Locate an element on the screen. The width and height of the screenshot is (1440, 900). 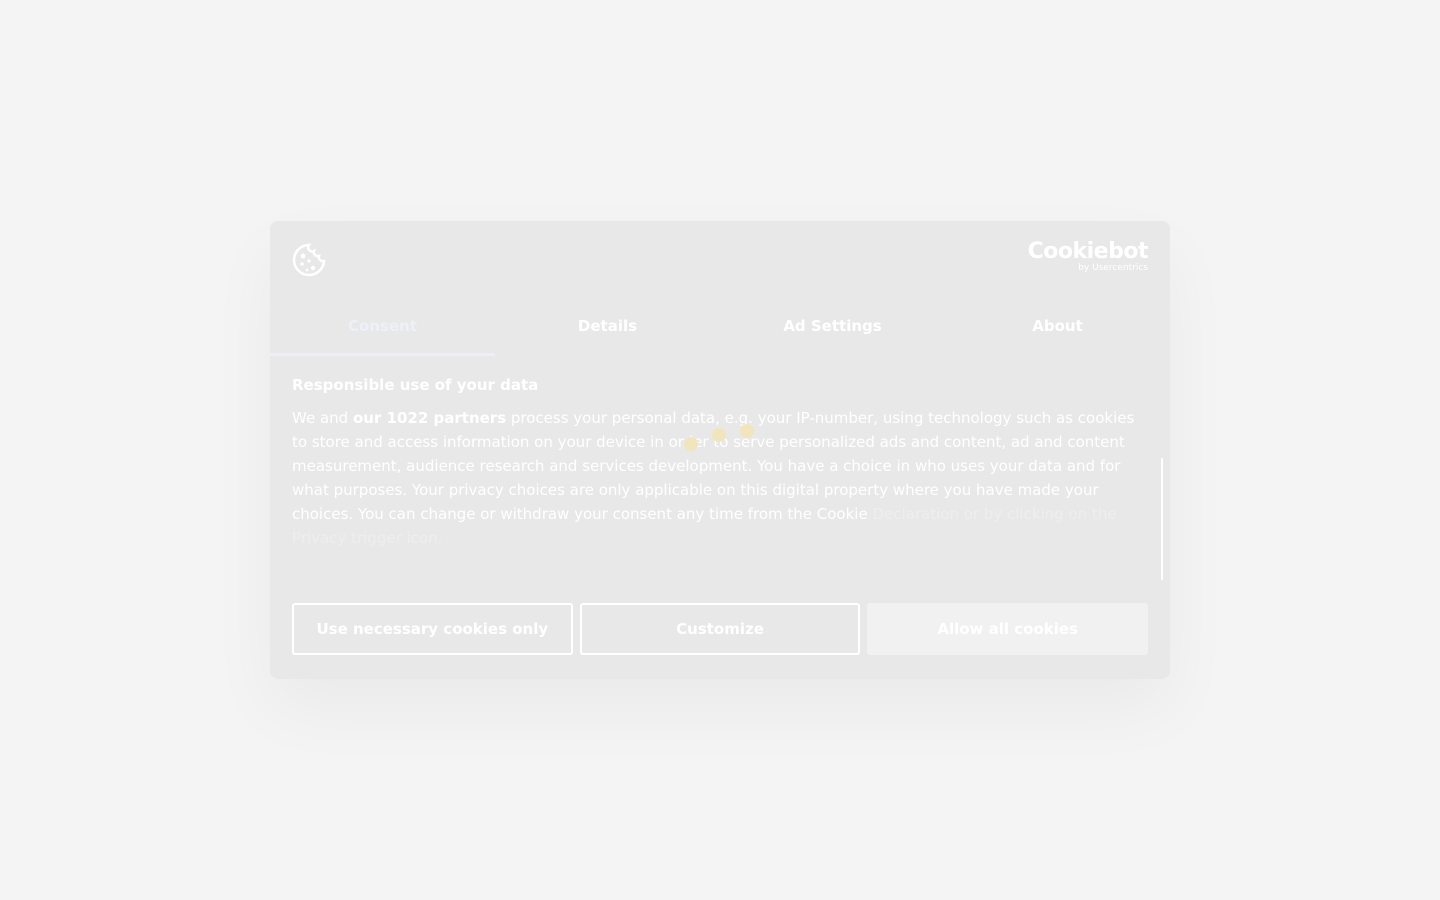
customize-button: Customize is located at coordinates (720, 629).